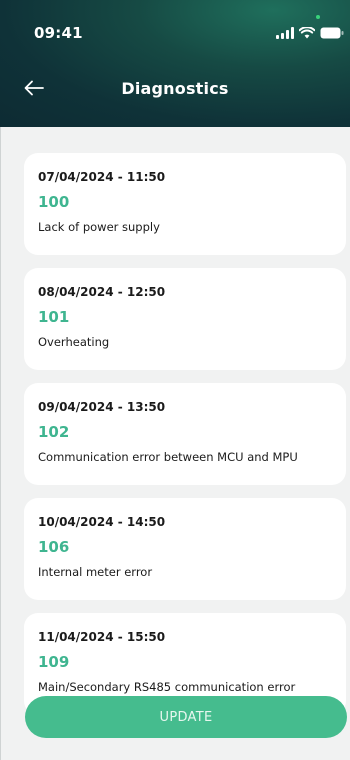 The image size is (350, 760). Describe the element at coordinates (168, 457) in the screenshot. I see `diagnostic-description: Communication error between MCU and MPU` at that location.